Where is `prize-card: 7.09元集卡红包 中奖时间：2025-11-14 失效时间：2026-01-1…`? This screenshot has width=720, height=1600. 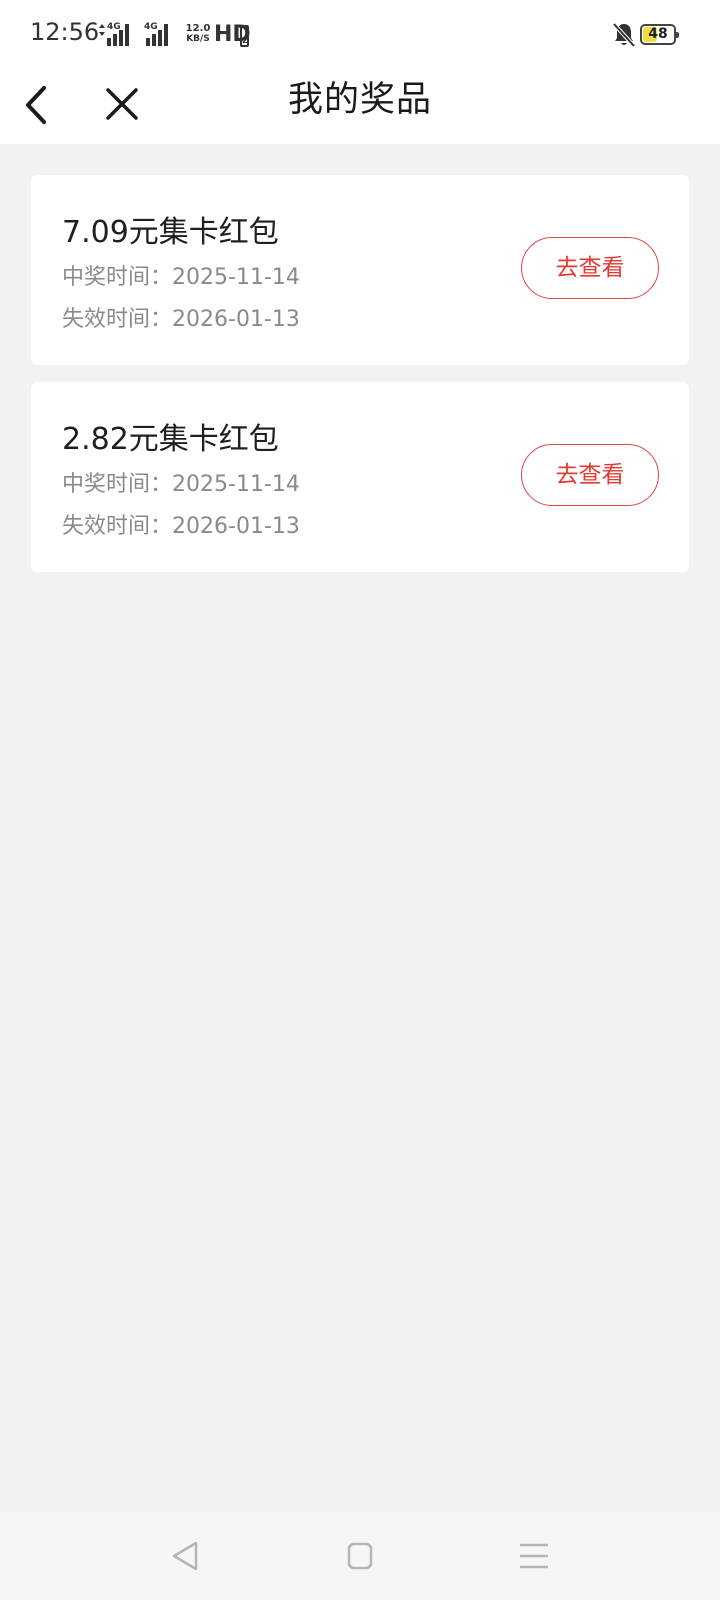
prize-card: 7.09元集卡红包 中奖时间：2025-11-14 失效时间：2026-01-1… is located at coordinates (360, 270).